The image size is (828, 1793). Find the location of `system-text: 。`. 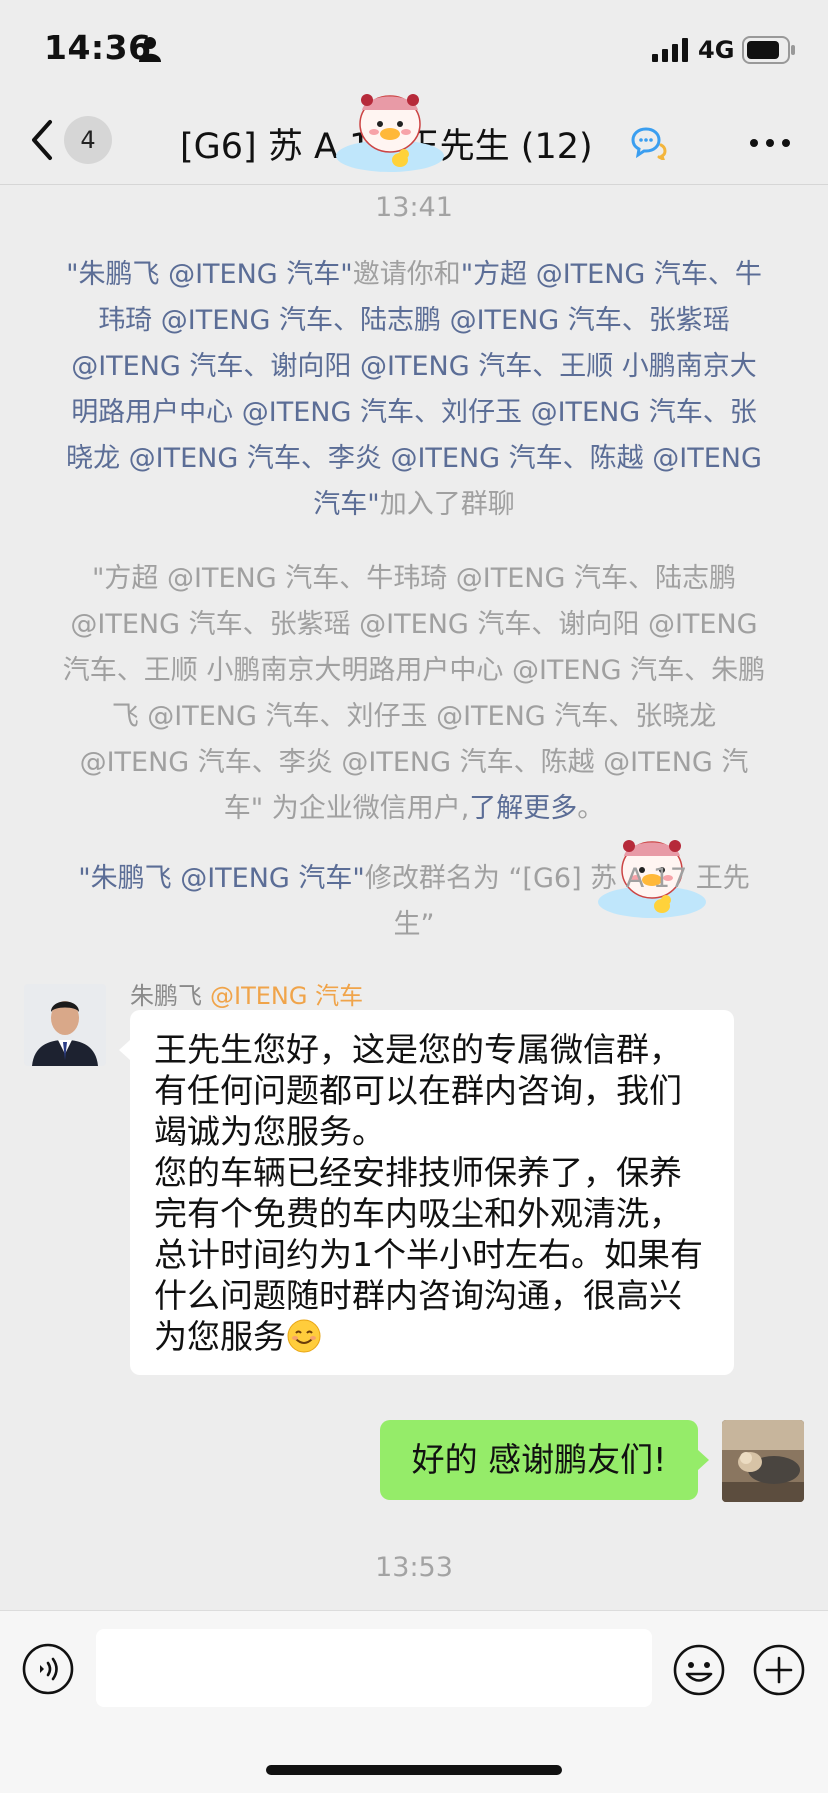

system-text: 。 is located at coordinates (591, 808).